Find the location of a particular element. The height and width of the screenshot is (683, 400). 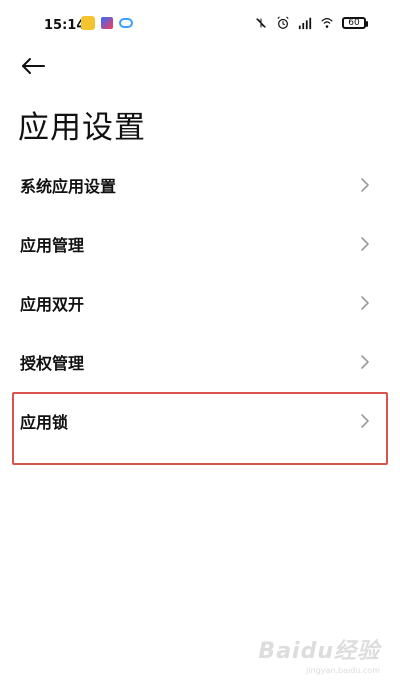

status-time: 15:14 is located at coordinates (65, 25).